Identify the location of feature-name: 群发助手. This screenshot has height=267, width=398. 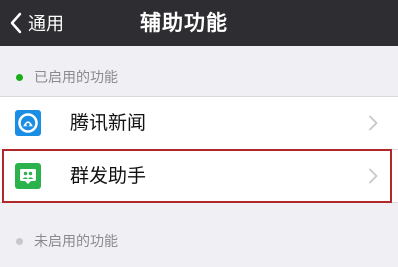
(108, 176).